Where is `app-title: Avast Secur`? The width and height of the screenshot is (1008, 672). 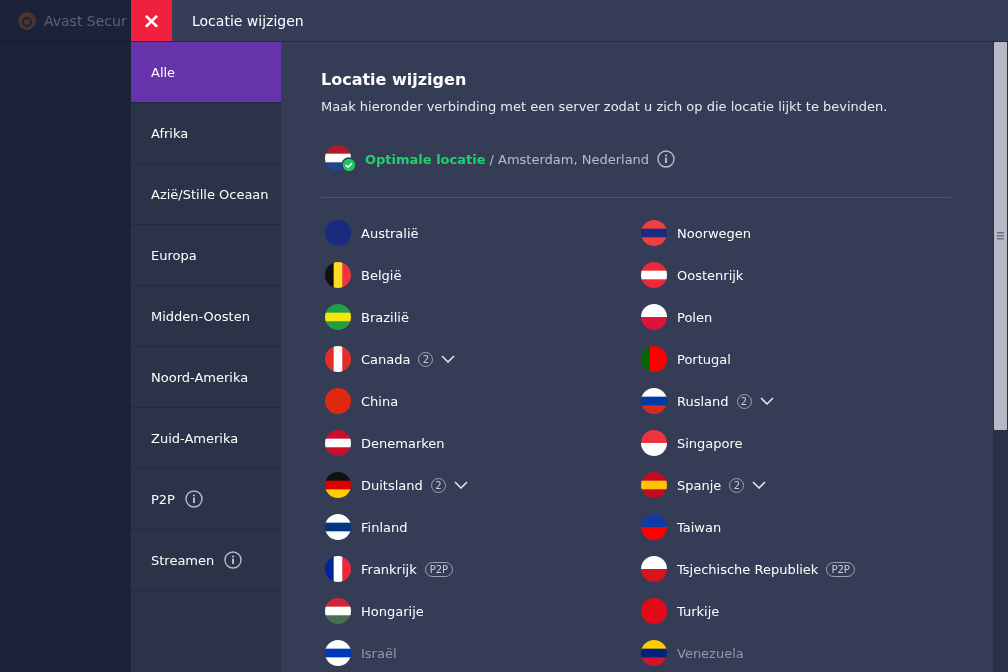 app-title: Avast Secur is located at coordinates (85, 20).